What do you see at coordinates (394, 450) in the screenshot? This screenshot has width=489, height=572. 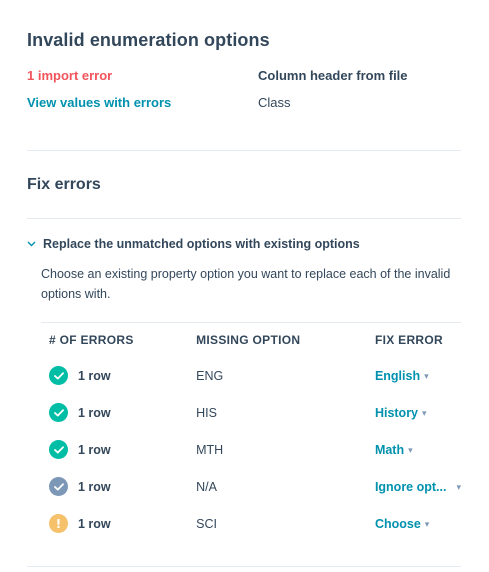 I see `fix-error-dropdown: Math ▾` at bounding box center [394, 450].